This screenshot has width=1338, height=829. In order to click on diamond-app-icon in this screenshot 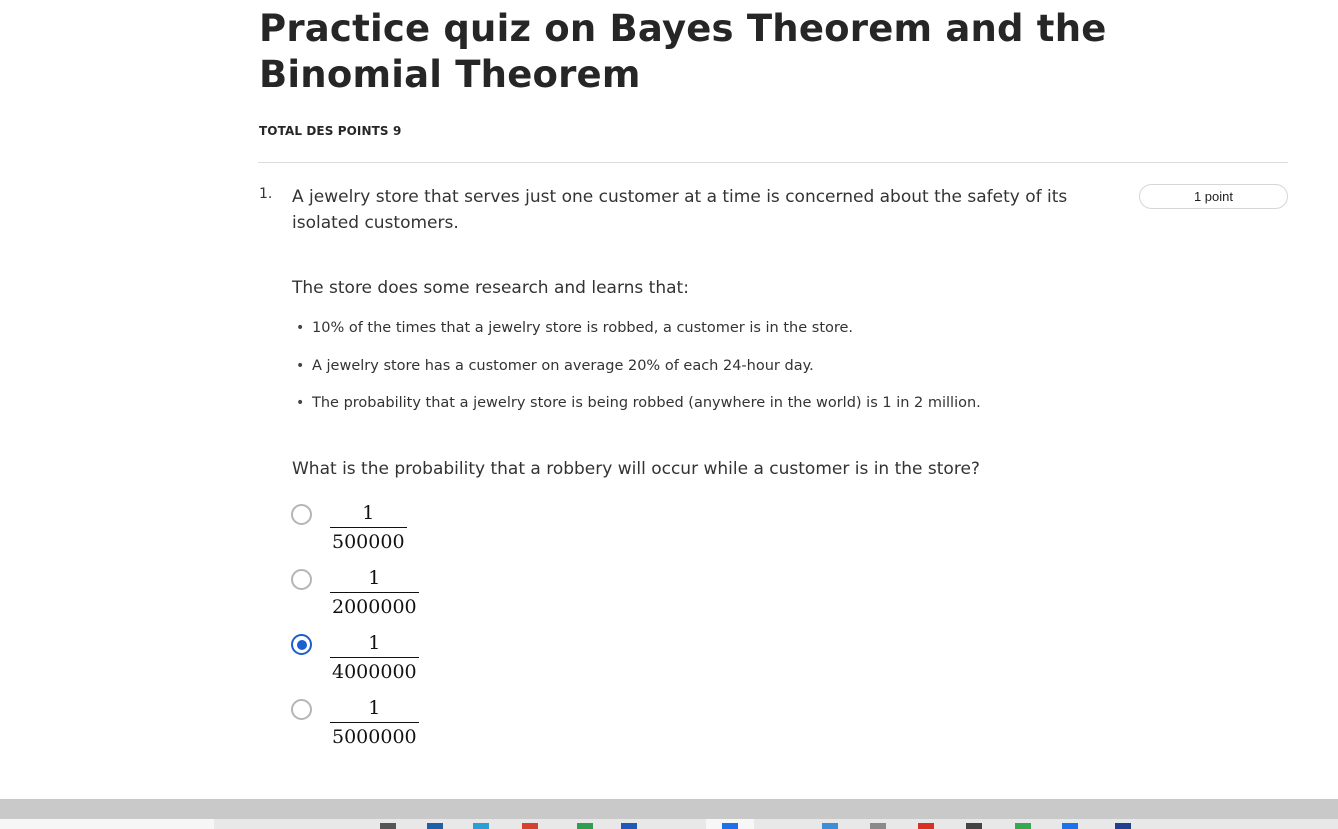, I will do `click(435, 826)`.